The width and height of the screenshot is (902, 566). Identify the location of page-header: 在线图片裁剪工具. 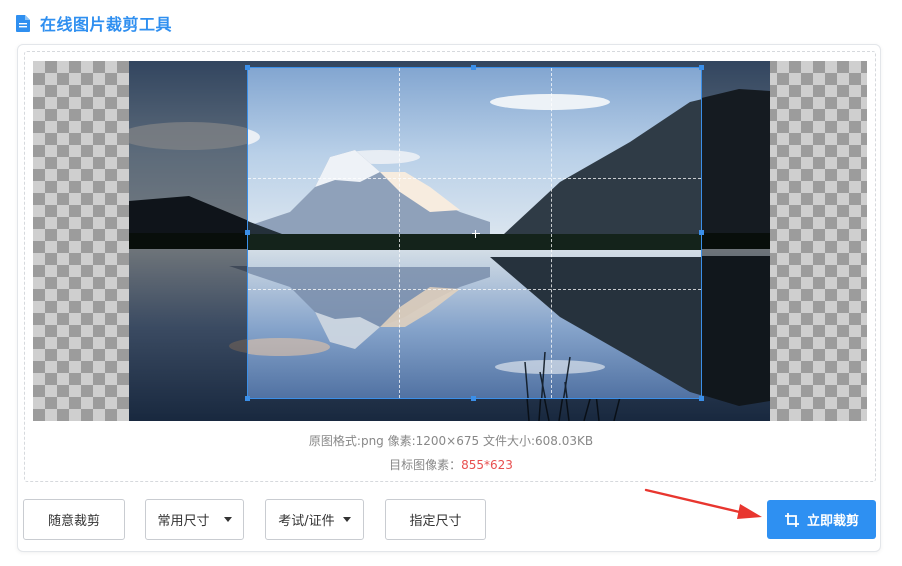
(94, 23).